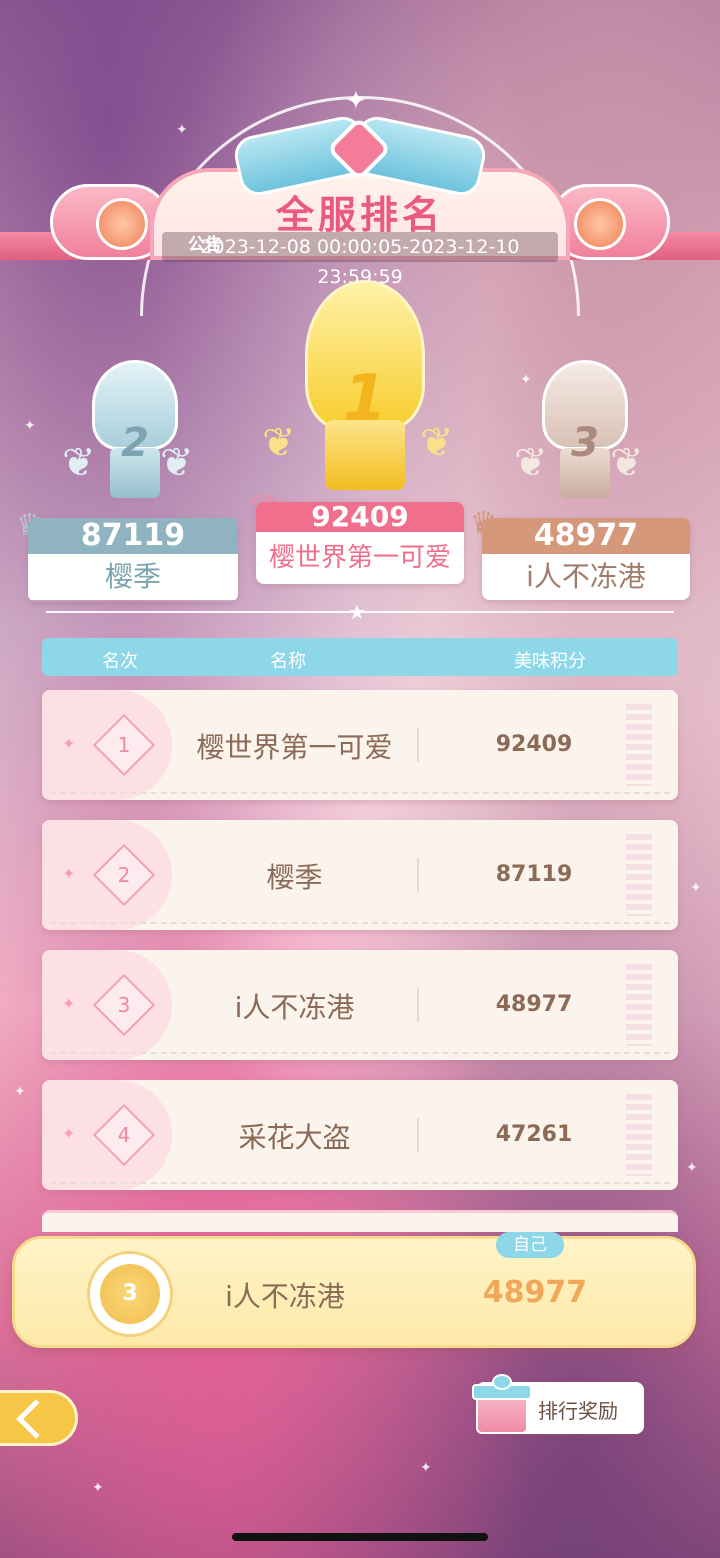  I want to click on podium-name: i人不冻港, so click(586, 577).